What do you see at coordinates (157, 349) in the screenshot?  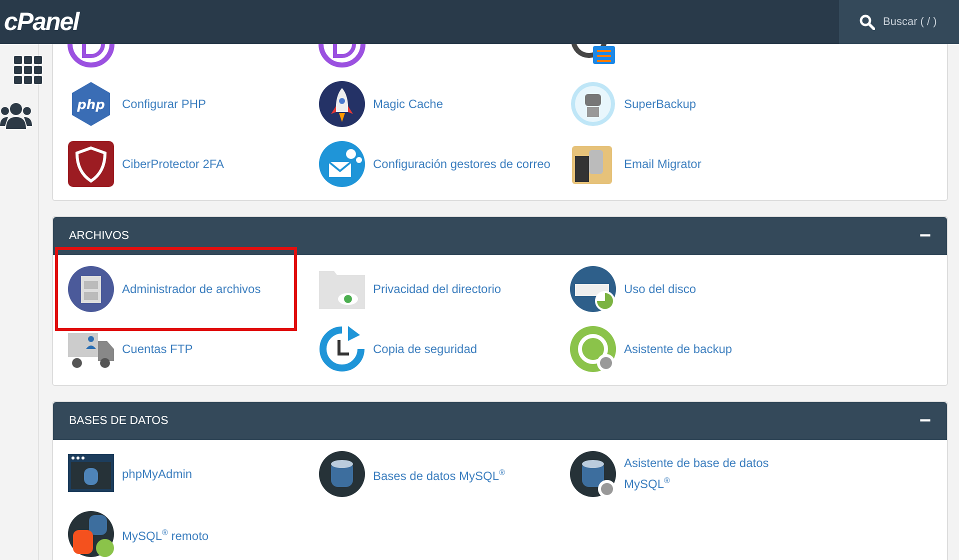 I see `app-link: Cuentas FTP` at bounding box center [157, 349].